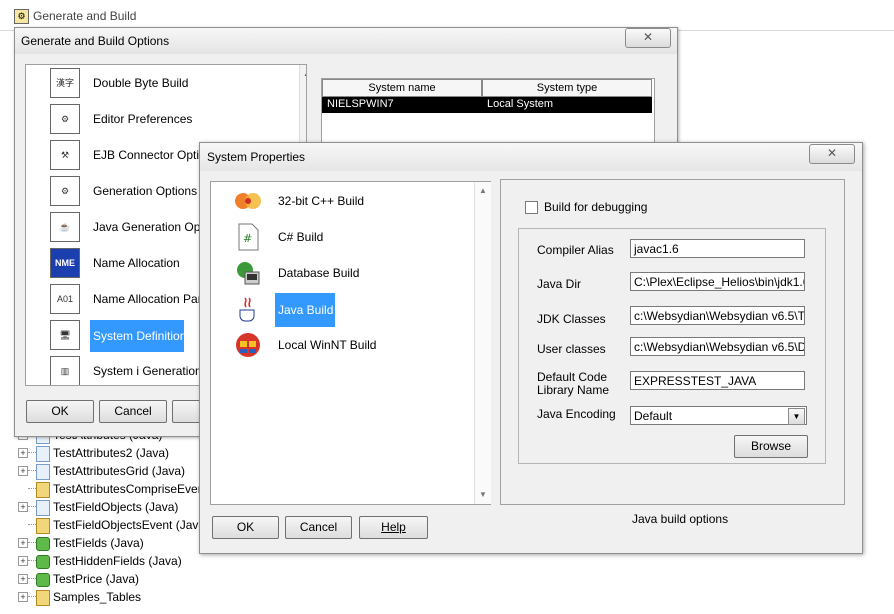  Describe the element at coordinates (65, 299) in the screenshot. I see `name-allocation-params-icon: A01` at that location.